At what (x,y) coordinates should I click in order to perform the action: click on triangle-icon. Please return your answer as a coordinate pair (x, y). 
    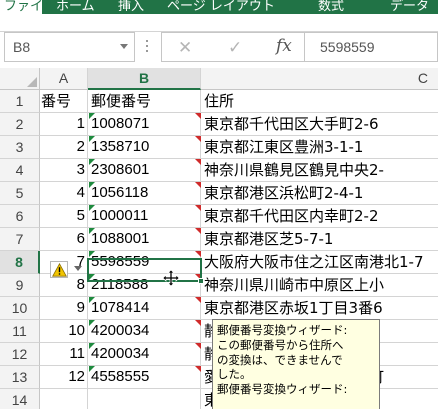
    Looking at the image, I should click on (32, 82).